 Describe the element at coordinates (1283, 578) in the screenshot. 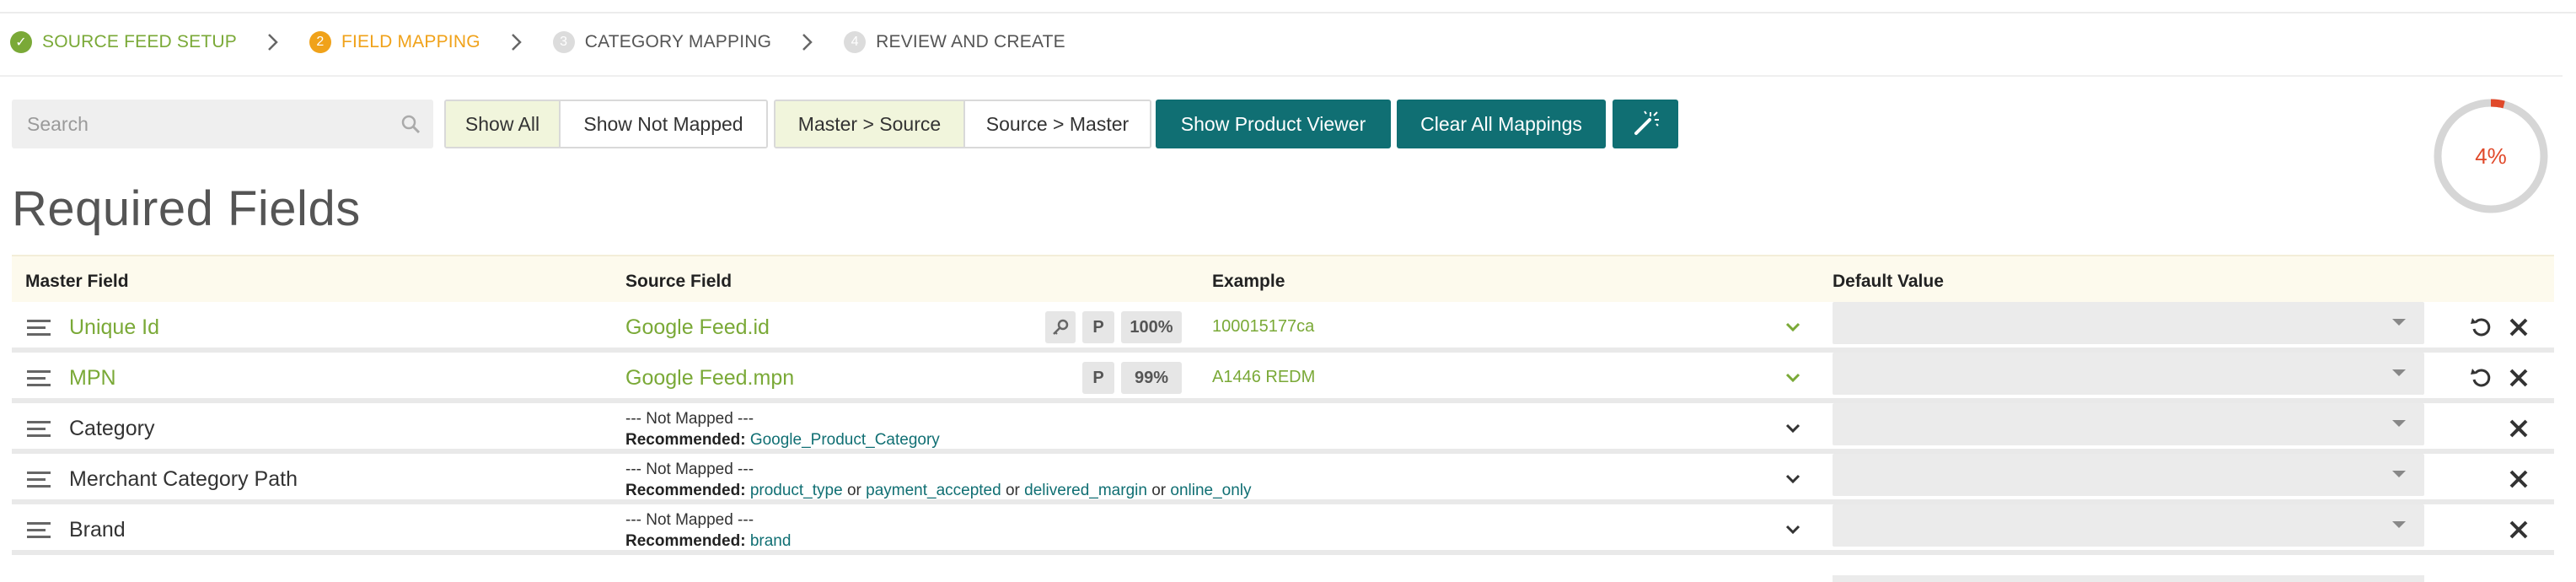

I see `table-row` at that location.